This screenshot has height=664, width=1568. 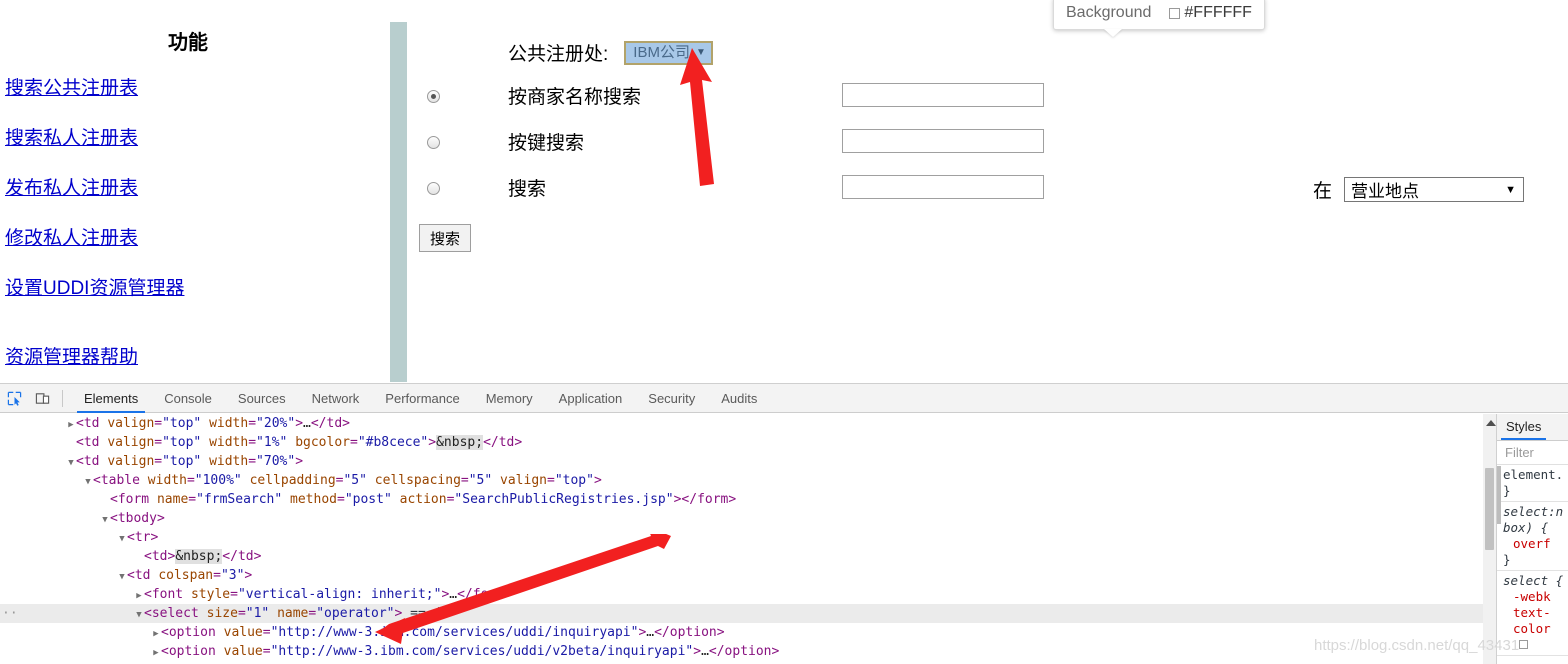 I want to click on css-property: color, so click(x=1535, y=629).